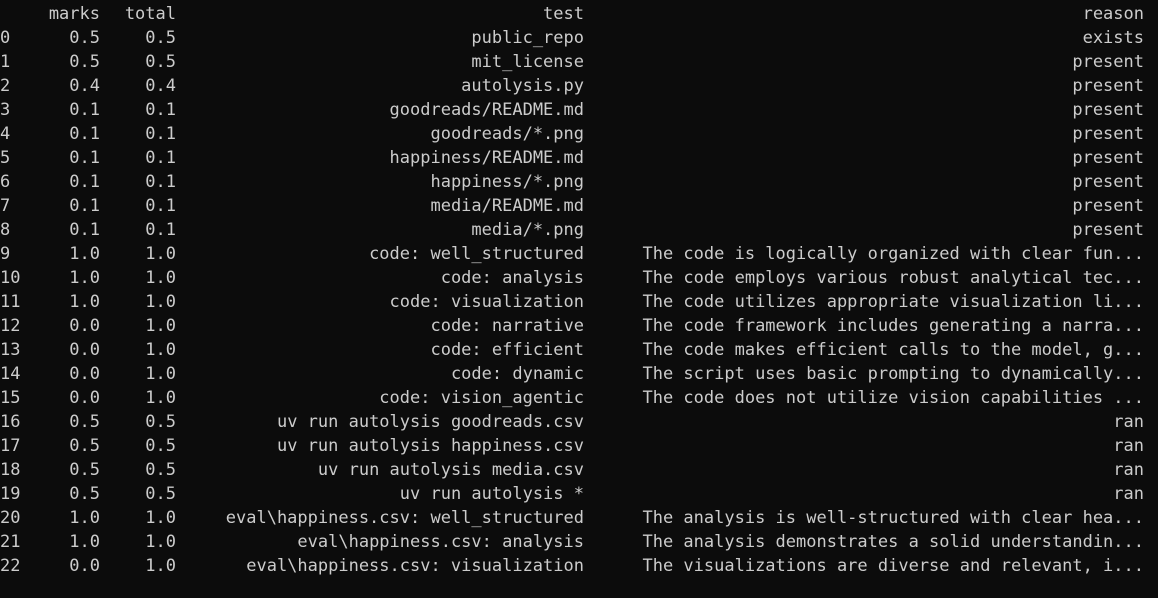 The image size is (1158, 598). Describe the element at coordinates (10, 518) in the screenshot. I see `row-index: 20` at that location.